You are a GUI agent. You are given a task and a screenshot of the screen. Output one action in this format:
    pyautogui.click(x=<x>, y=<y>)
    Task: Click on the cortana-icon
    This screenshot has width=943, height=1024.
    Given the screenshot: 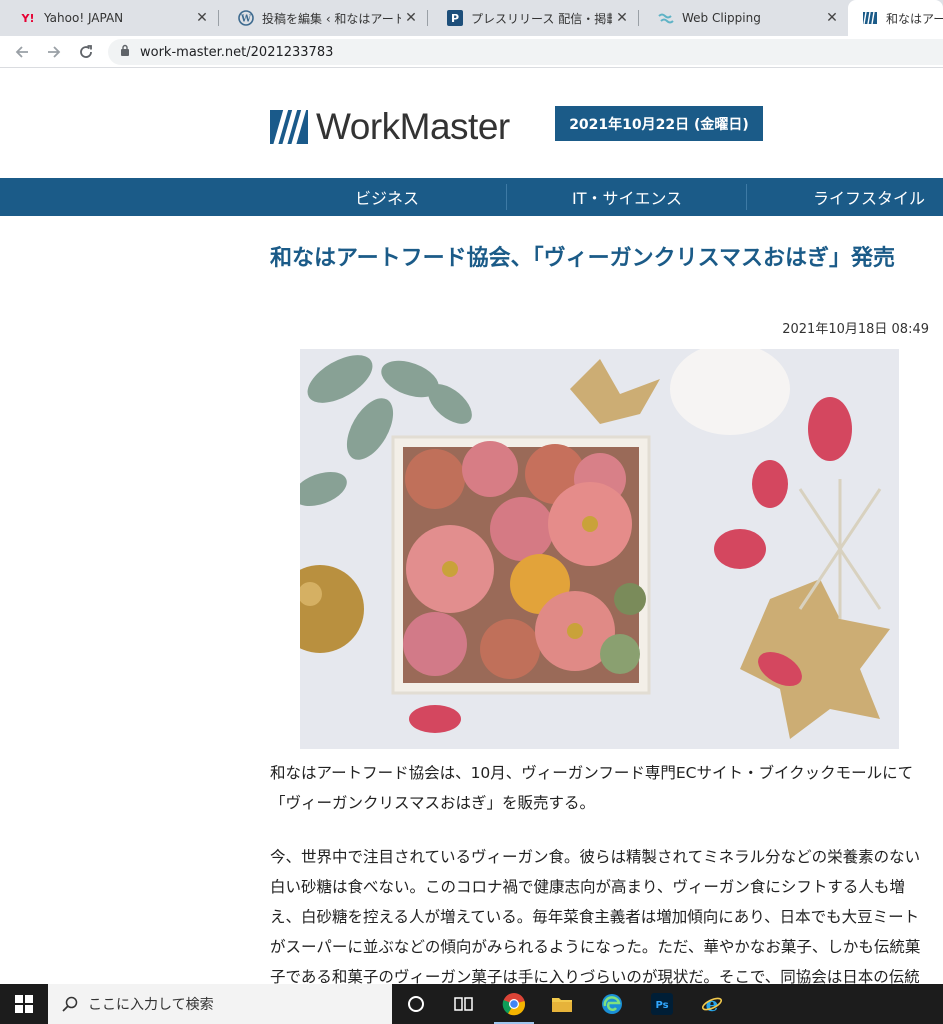 What is the action you would take?
    pyautogui.click(x=416, y=1004)
    